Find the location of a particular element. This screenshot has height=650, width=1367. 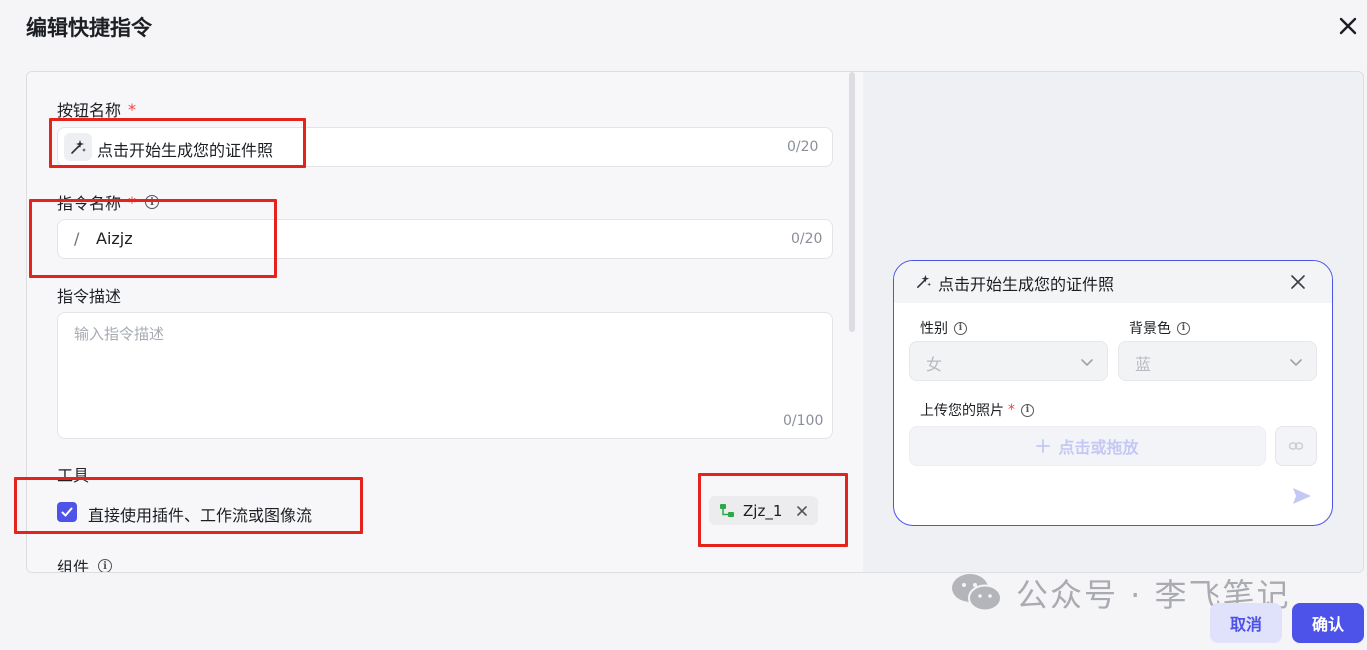

link-button is located at coordinates (1296, 446).